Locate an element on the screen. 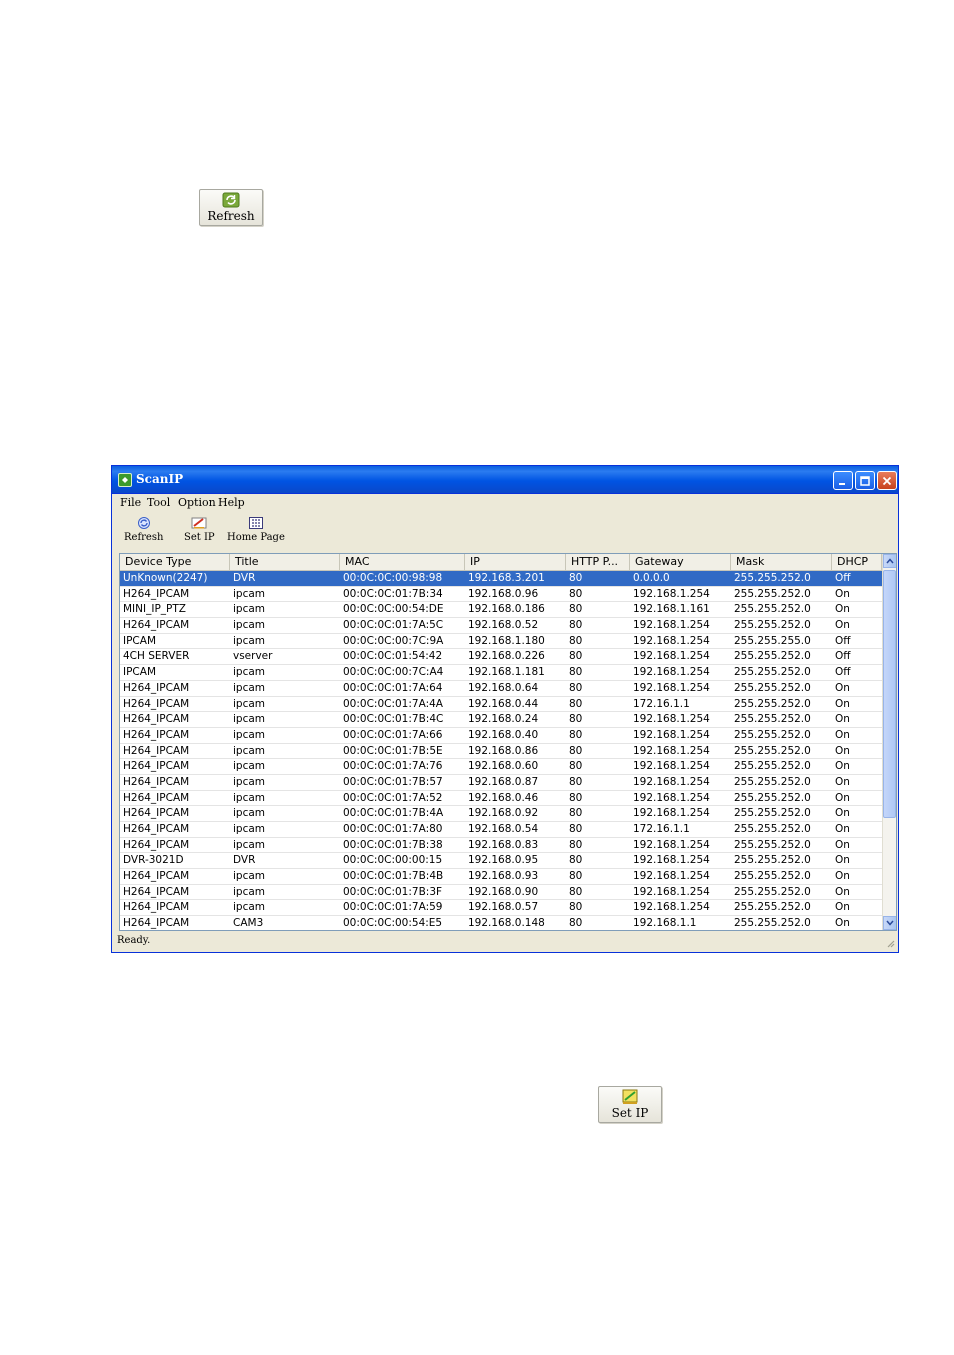  cell-gateway: 172.16.1.1 is located at coordinates (661, 703).